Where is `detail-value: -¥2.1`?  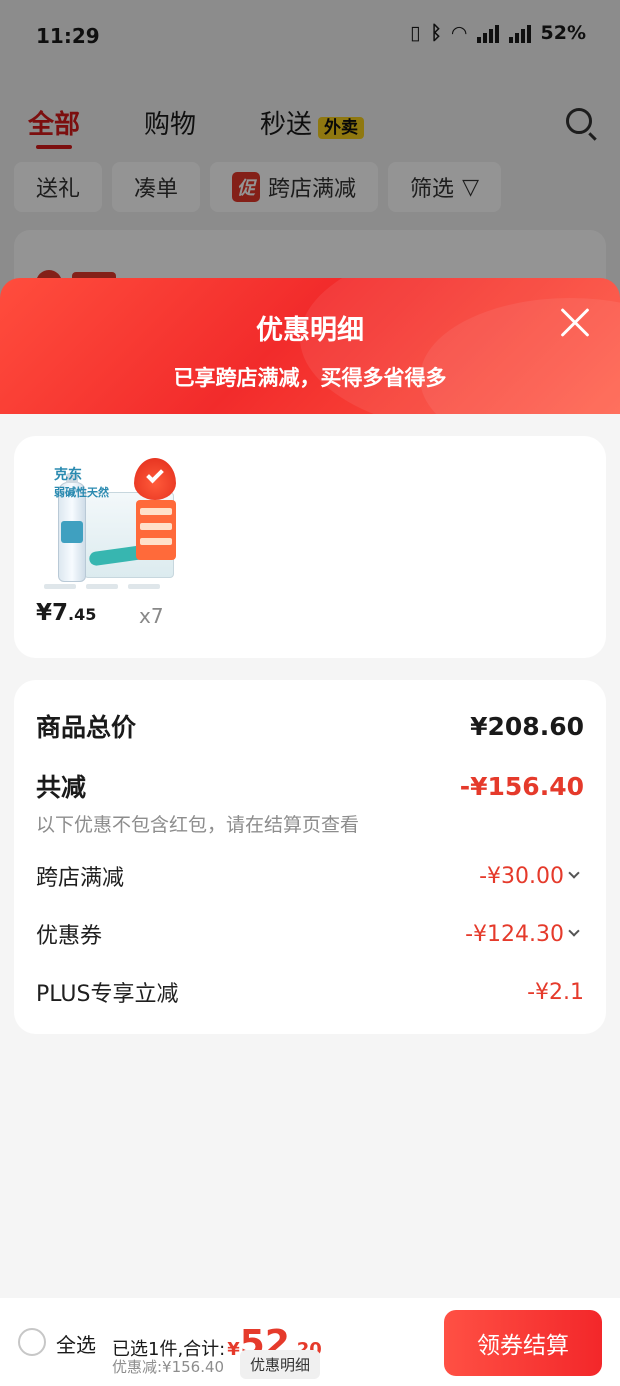
detail-value: -¥2.1 is located at coordinates (555, 992).